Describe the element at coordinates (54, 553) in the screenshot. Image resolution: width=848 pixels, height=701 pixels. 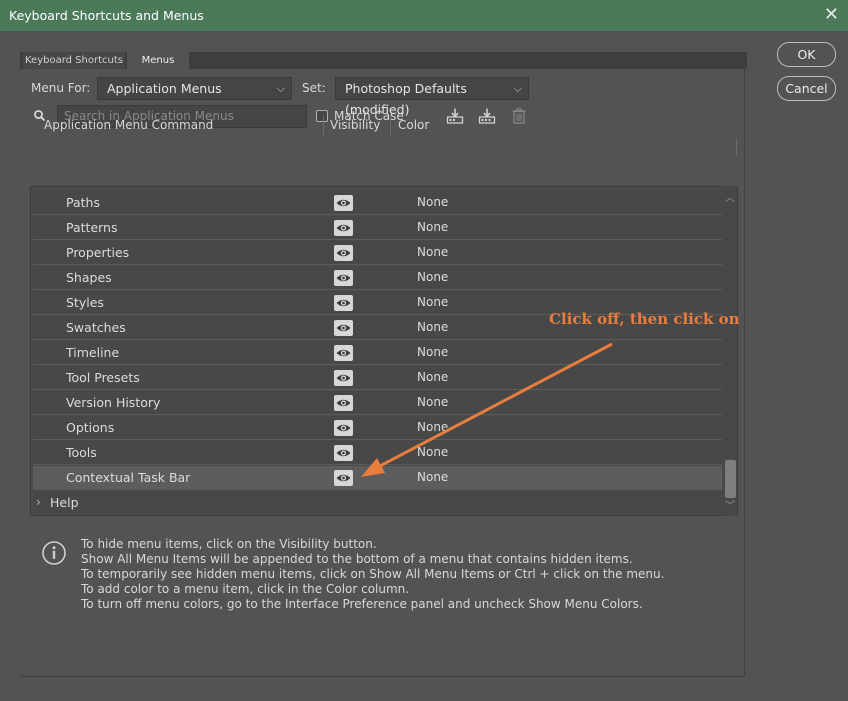
I see `info-icon` at that location.